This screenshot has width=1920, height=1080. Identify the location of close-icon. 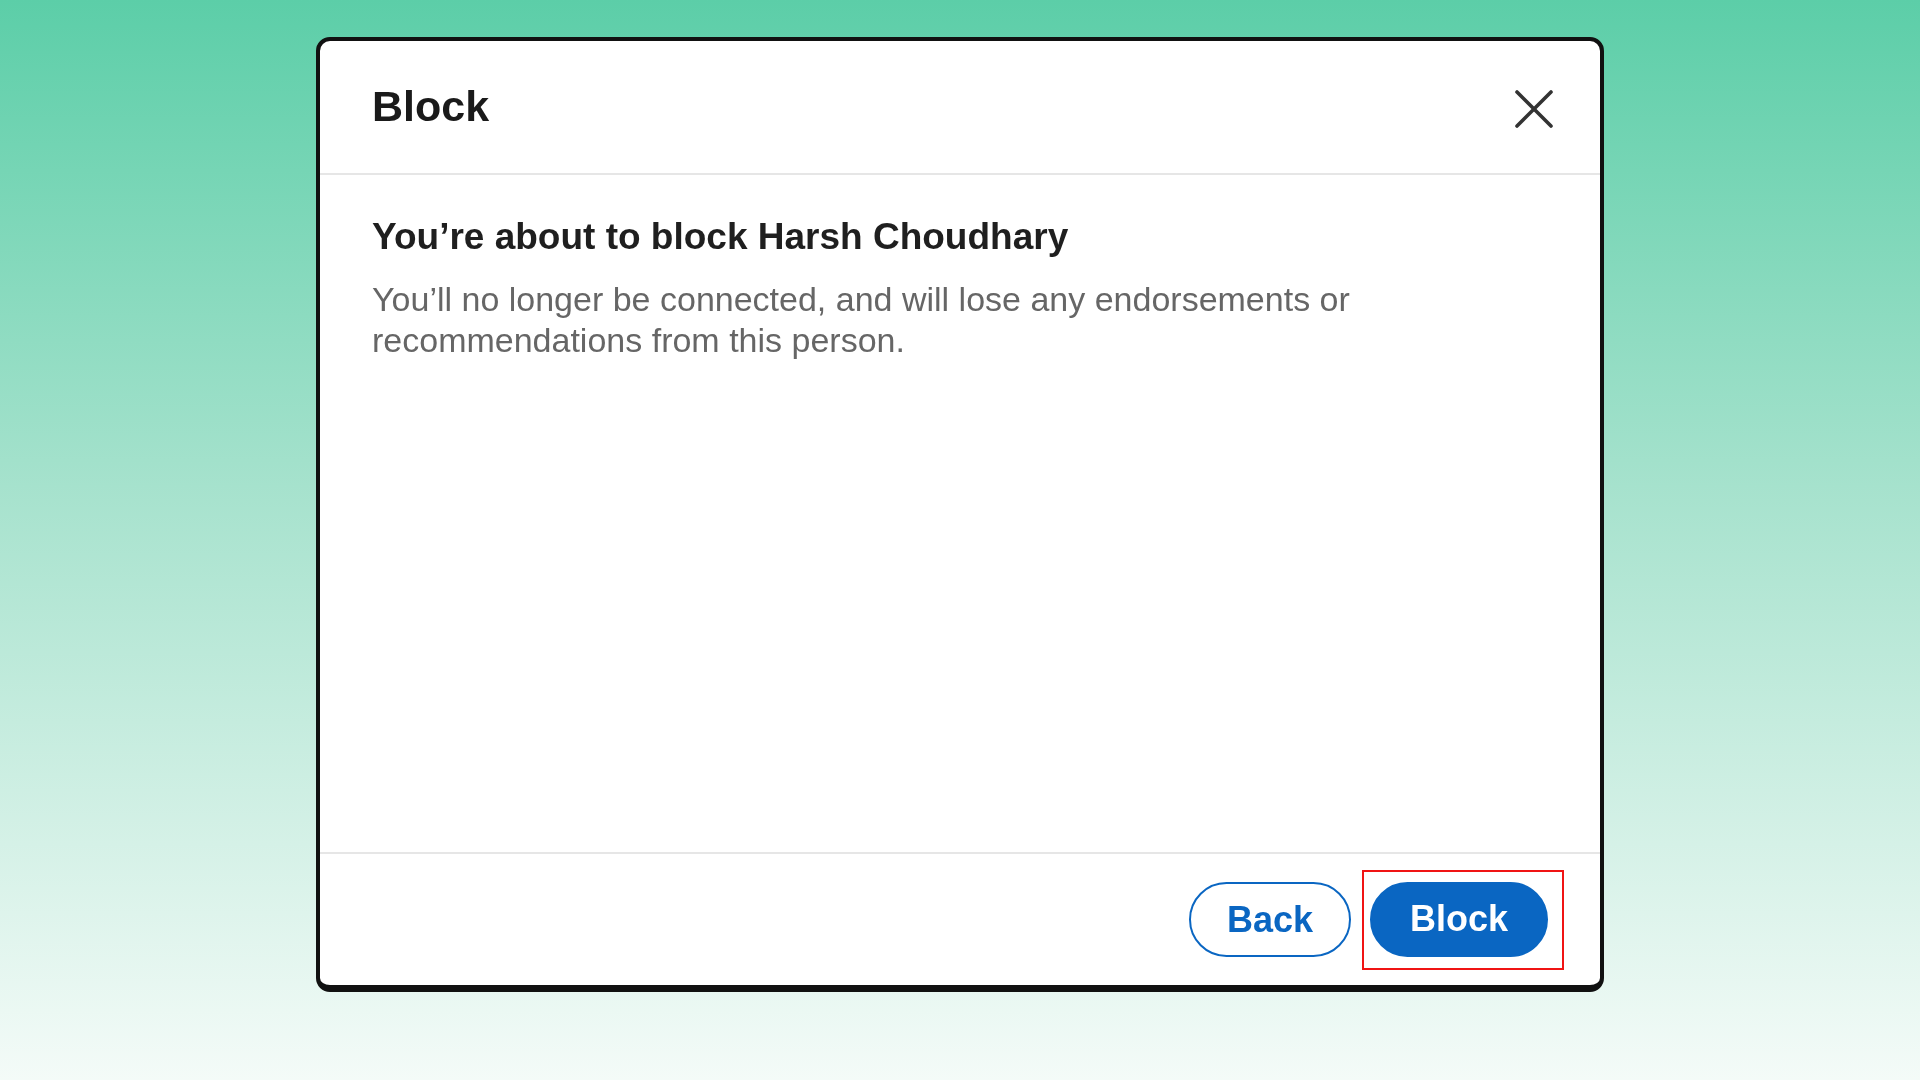
(1534, 109).